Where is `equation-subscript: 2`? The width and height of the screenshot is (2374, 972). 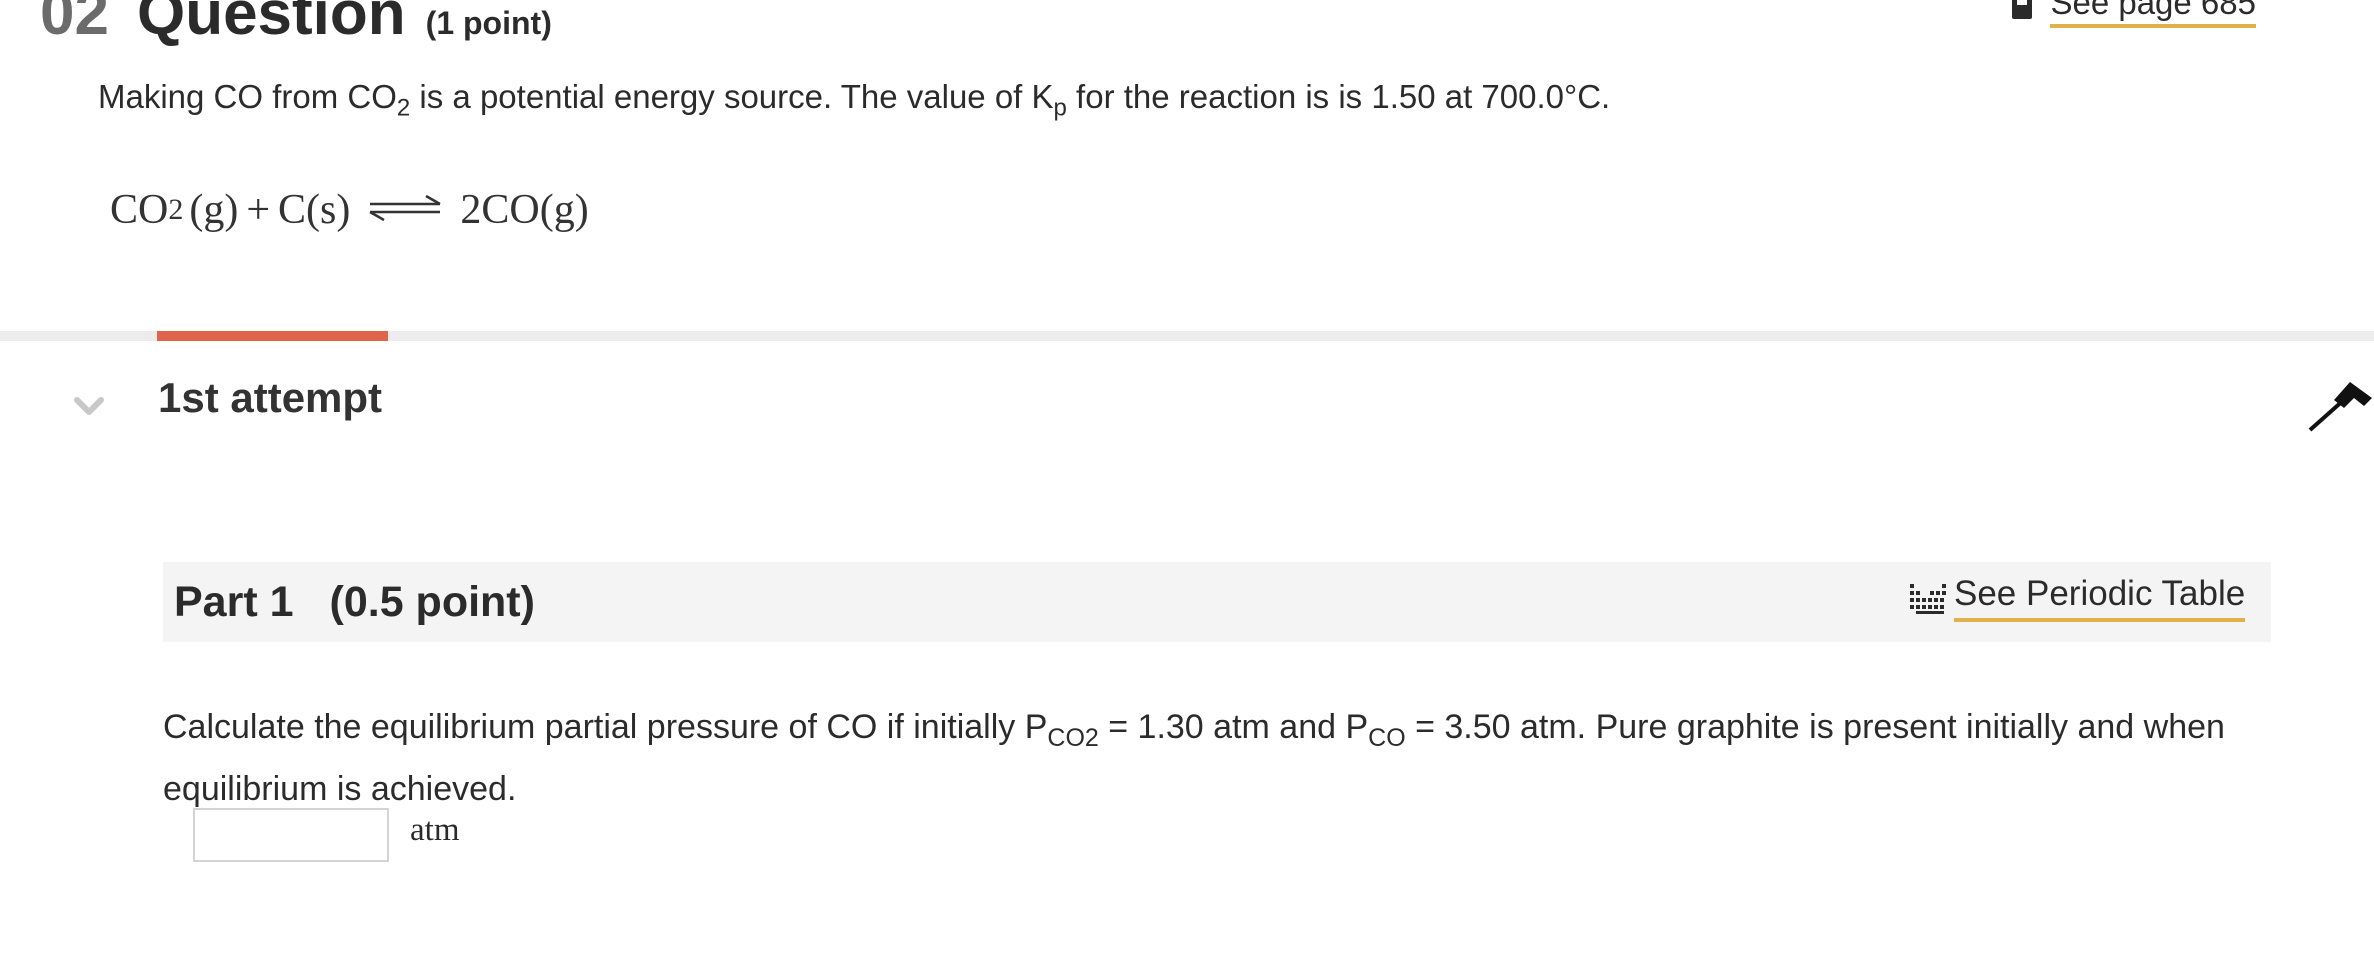
equation-subscript: 2 is located at coordinates (176, 209).